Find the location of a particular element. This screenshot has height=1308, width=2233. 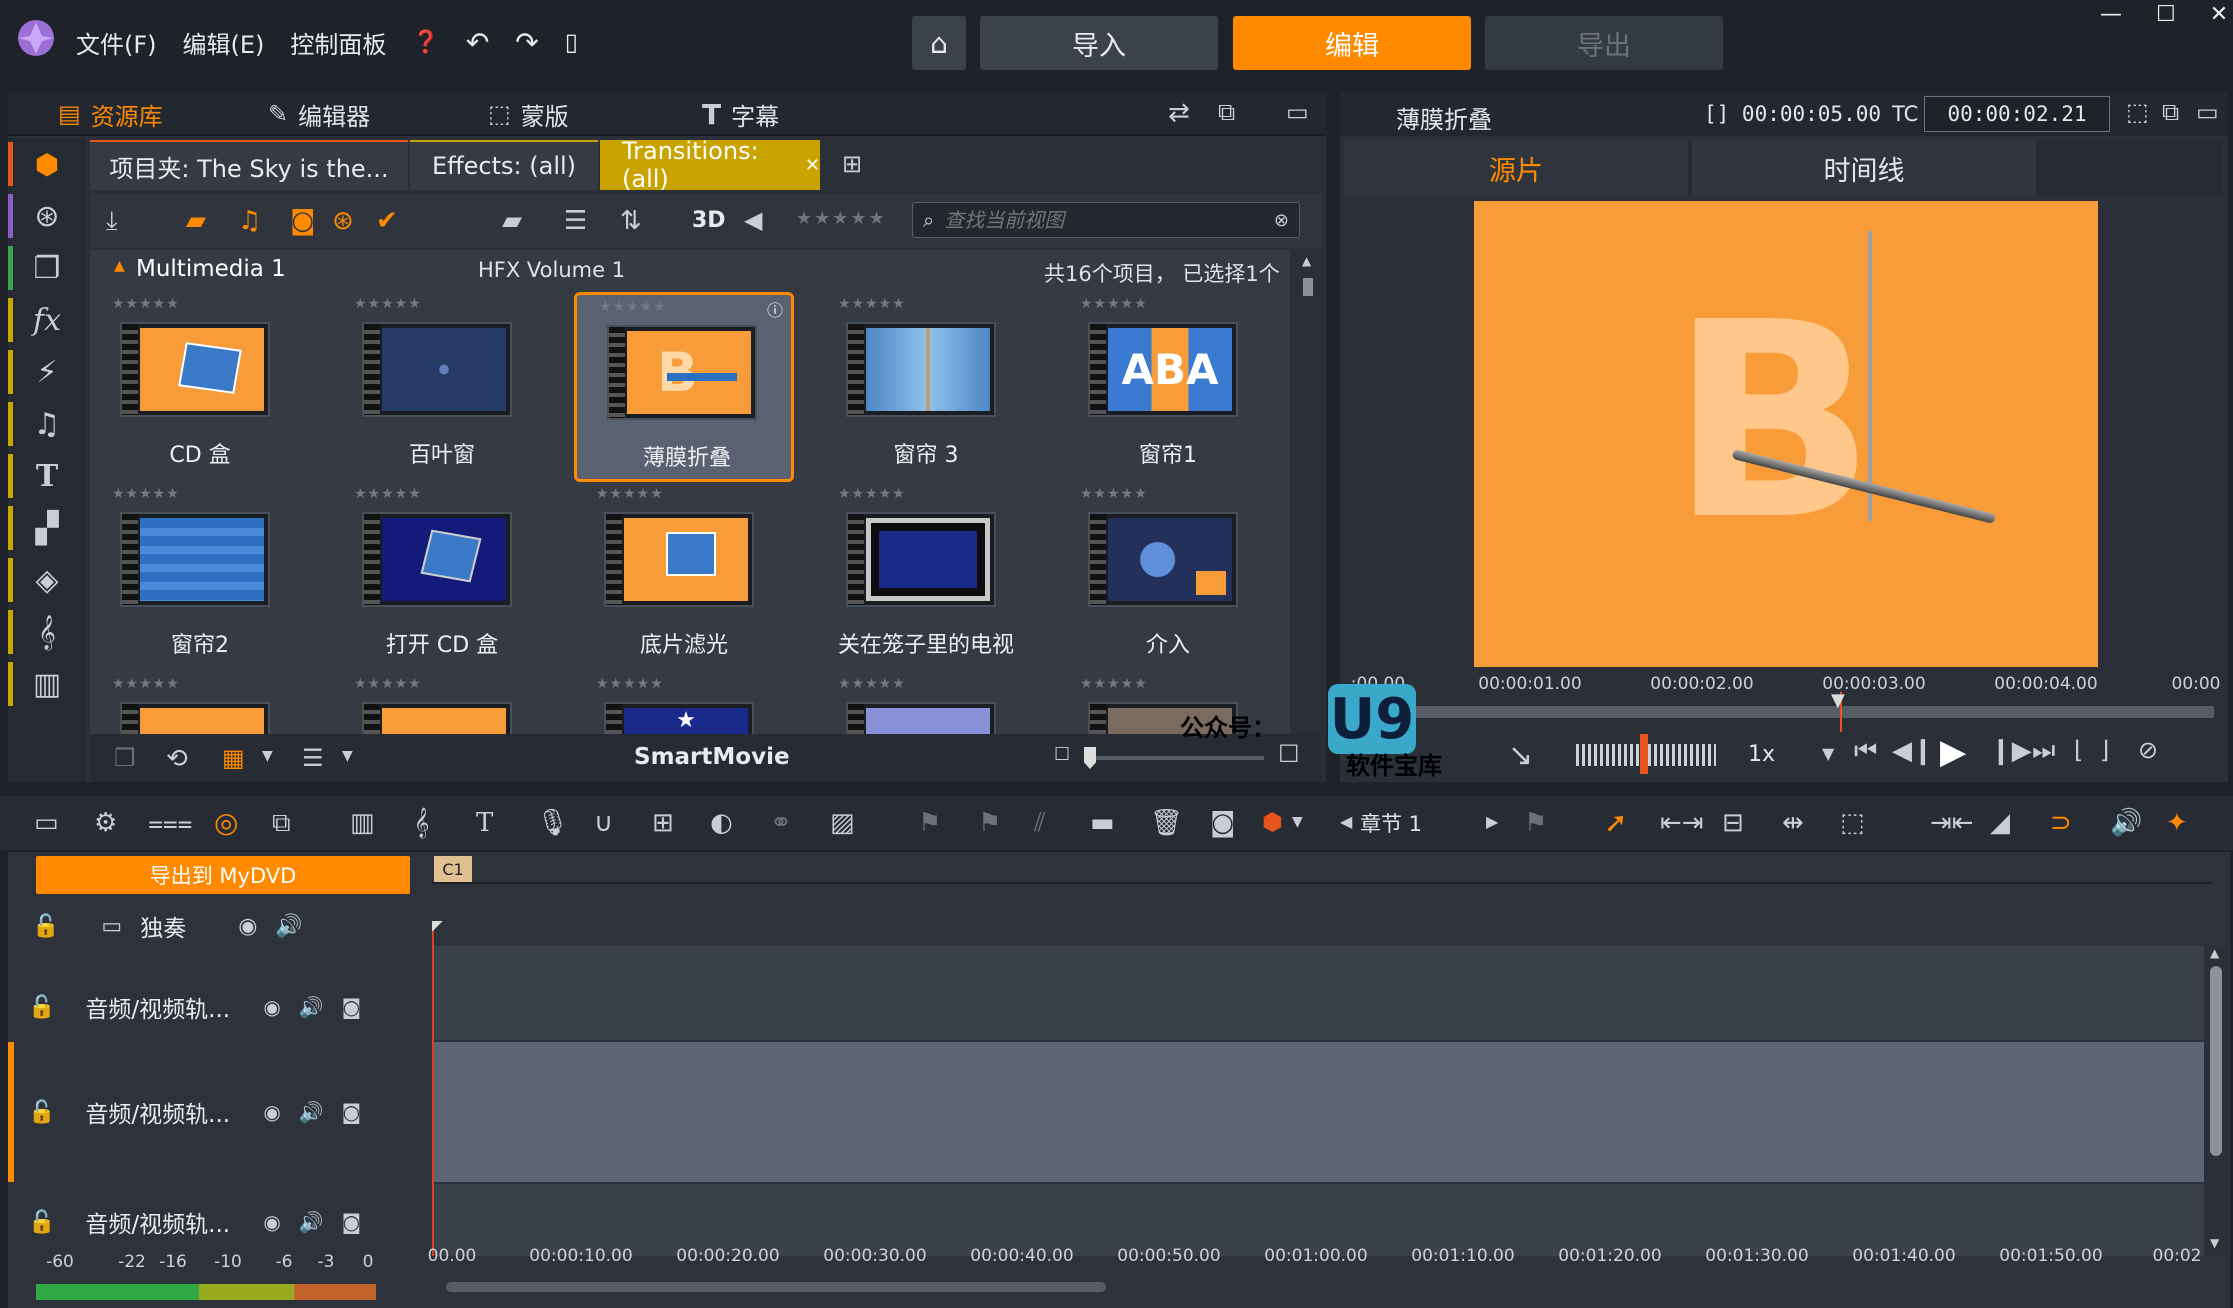

undo-icon: ↶ is located at coordinates (477, 42).